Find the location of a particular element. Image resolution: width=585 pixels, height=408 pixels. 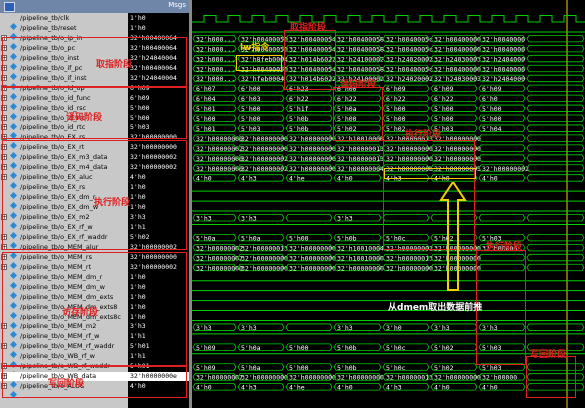

exec-stage-left-label: 执行阶段 is located at coordinates (112, 203).